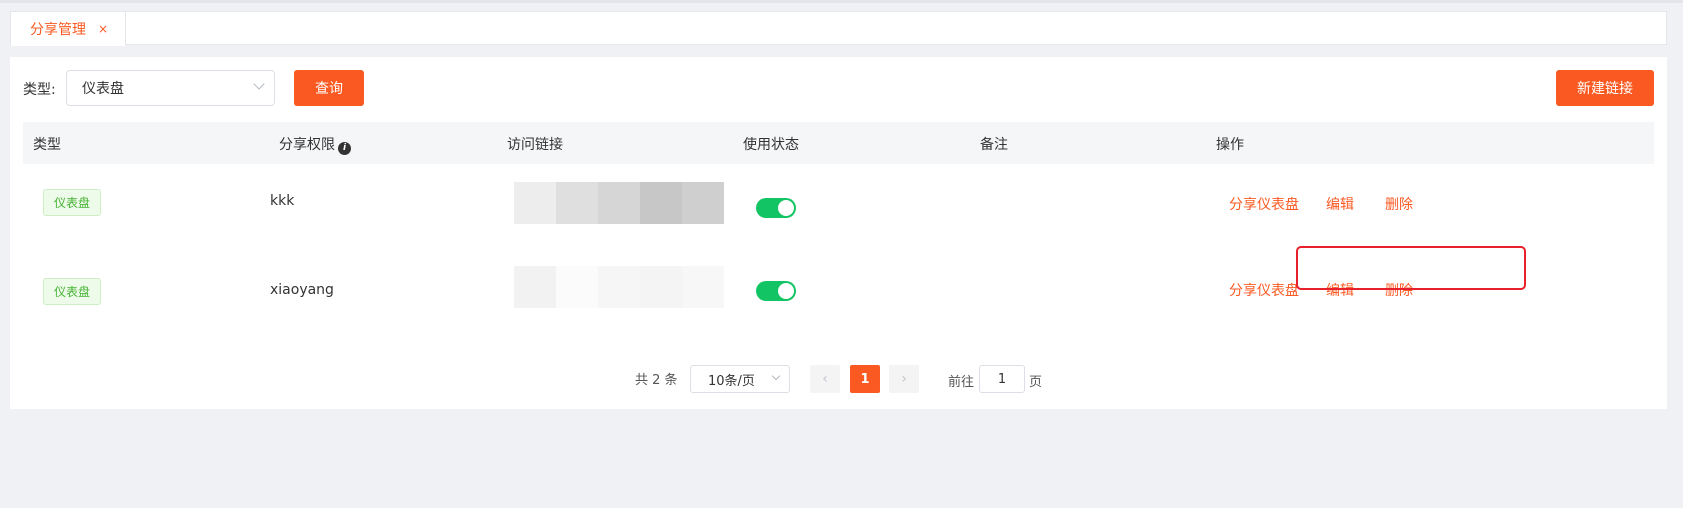 The image size is (1683, 508). Describe the element at coordinates (961, 382) in the screenshot. I see `jump-prefix: 前往` at that location.